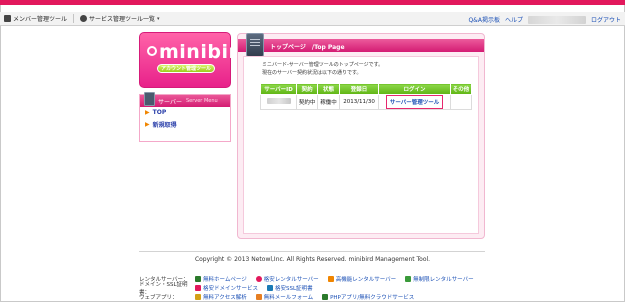 Image resolution: width=625 pixels, height=302 pixels. What do you see at coordinates (198, 296) in the screenshot?
I see `access-analytics-icon` at bounding box center [198, 296].